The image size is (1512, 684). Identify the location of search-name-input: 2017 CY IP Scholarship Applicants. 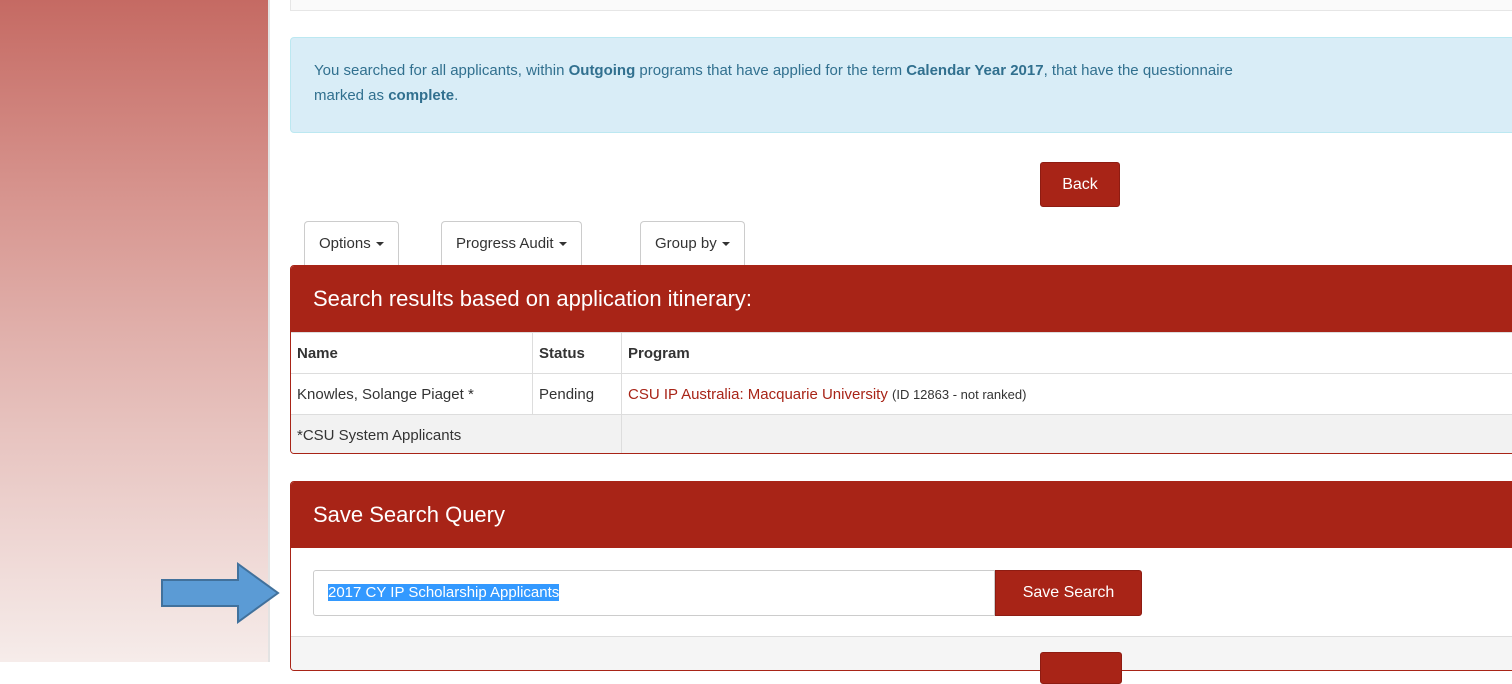
(654, 593).